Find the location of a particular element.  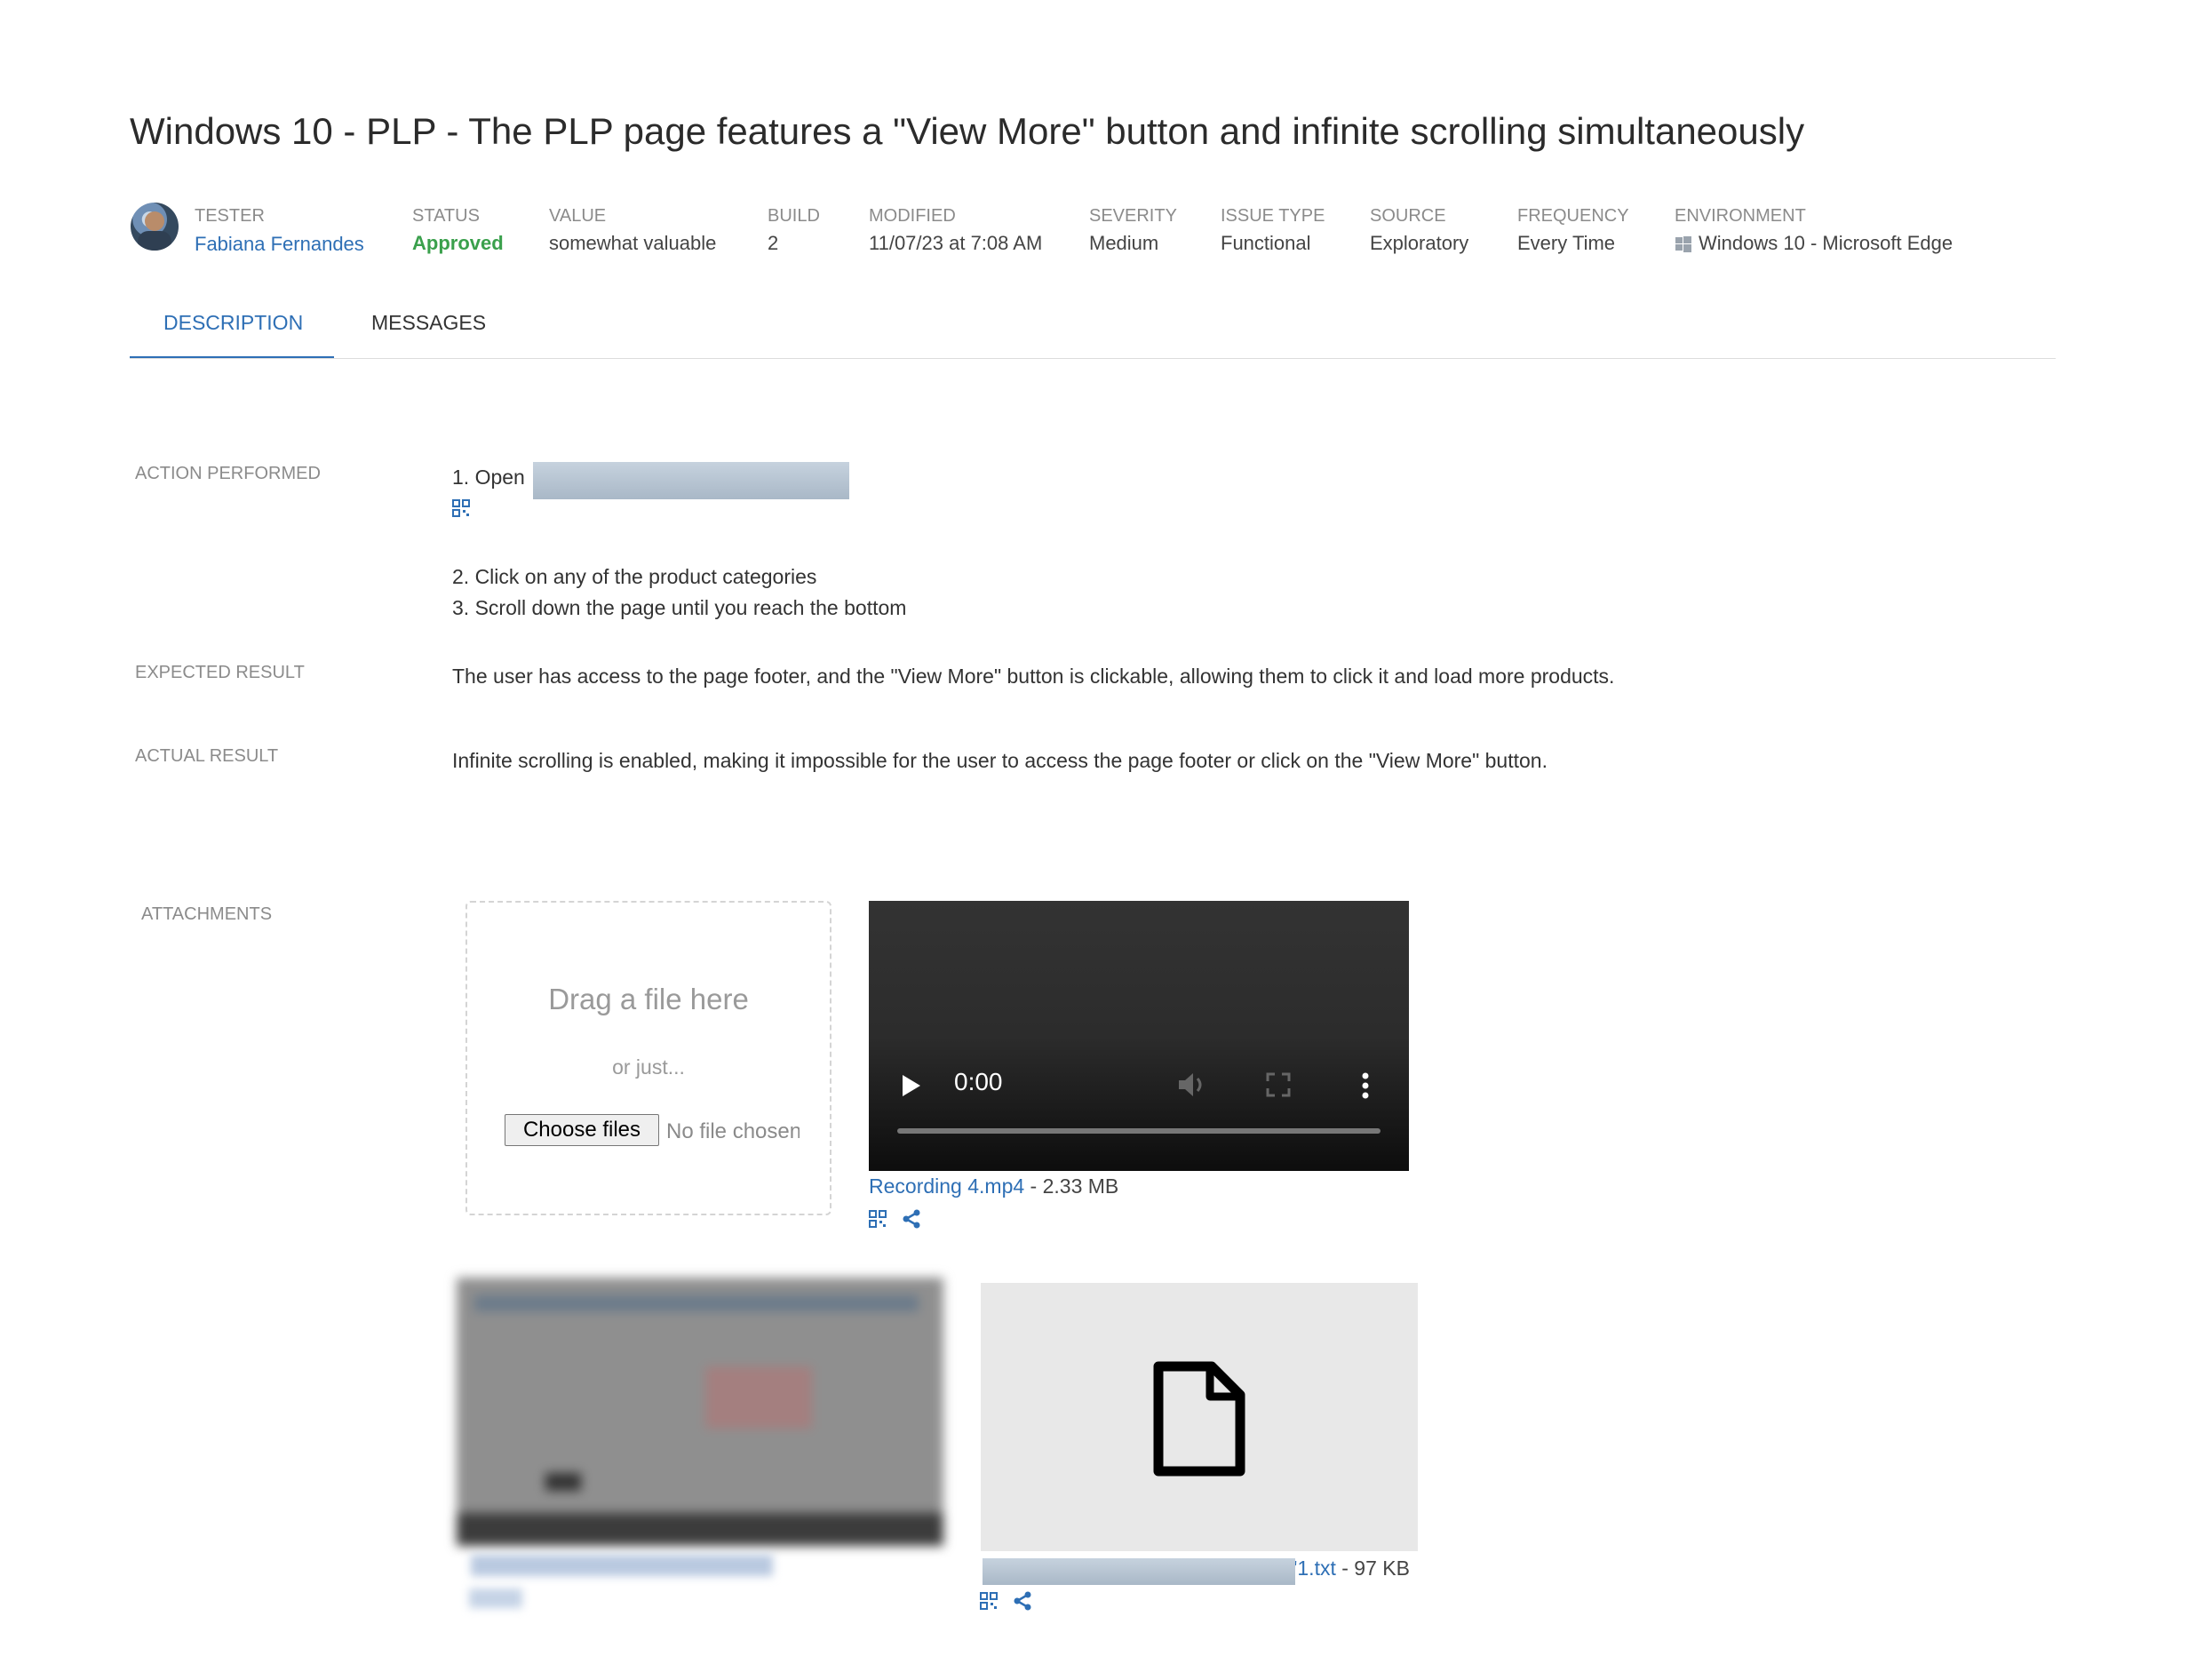

video-file-link: Recording 4.mp4 is located at coordinates (947, 1186).